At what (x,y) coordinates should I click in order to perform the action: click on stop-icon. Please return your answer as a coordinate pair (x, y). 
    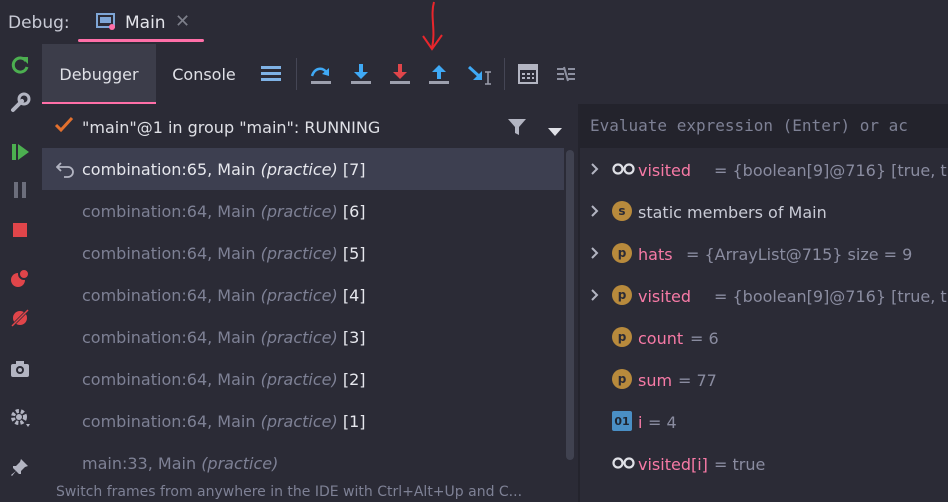
    Looking at the image, I should click on (20, 230).